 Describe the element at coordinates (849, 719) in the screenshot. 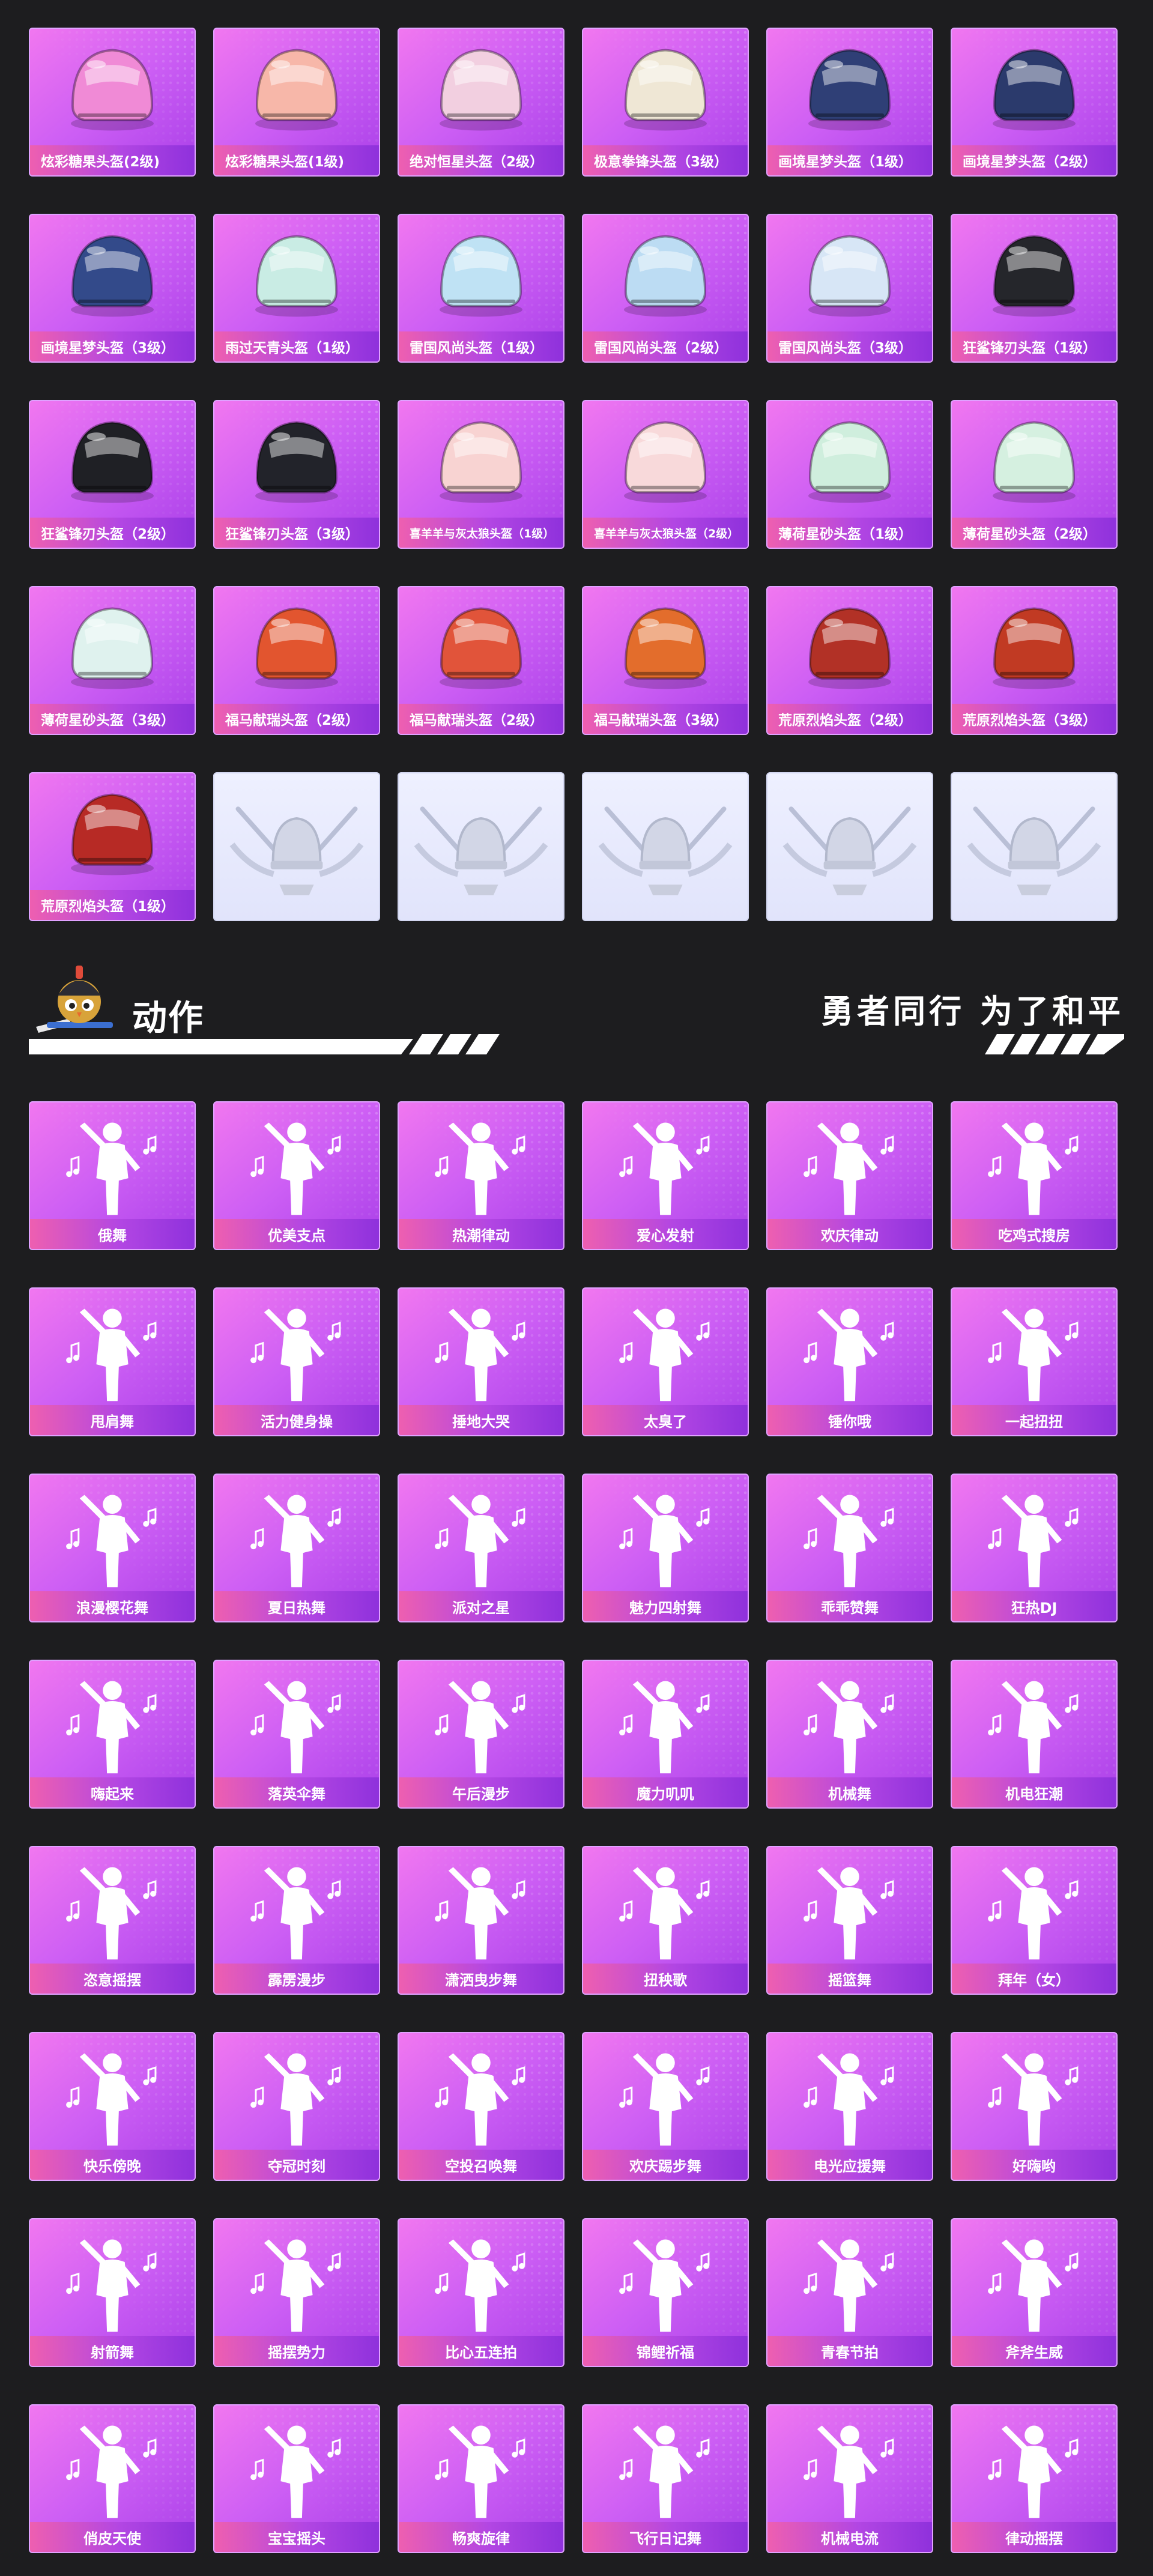

I see `helmet-card-label: 荒原烈焰头盔（2级）` at that location.